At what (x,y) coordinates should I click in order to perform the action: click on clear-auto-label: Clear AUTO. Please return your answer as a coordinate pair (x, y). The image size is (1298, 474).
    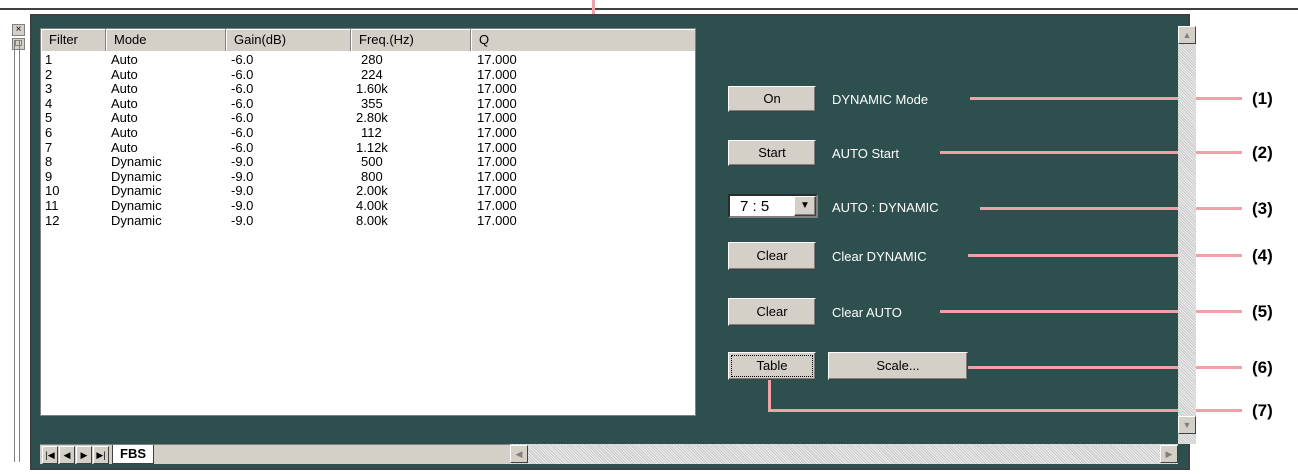
    Looking at the image, I should click on (867, 312).